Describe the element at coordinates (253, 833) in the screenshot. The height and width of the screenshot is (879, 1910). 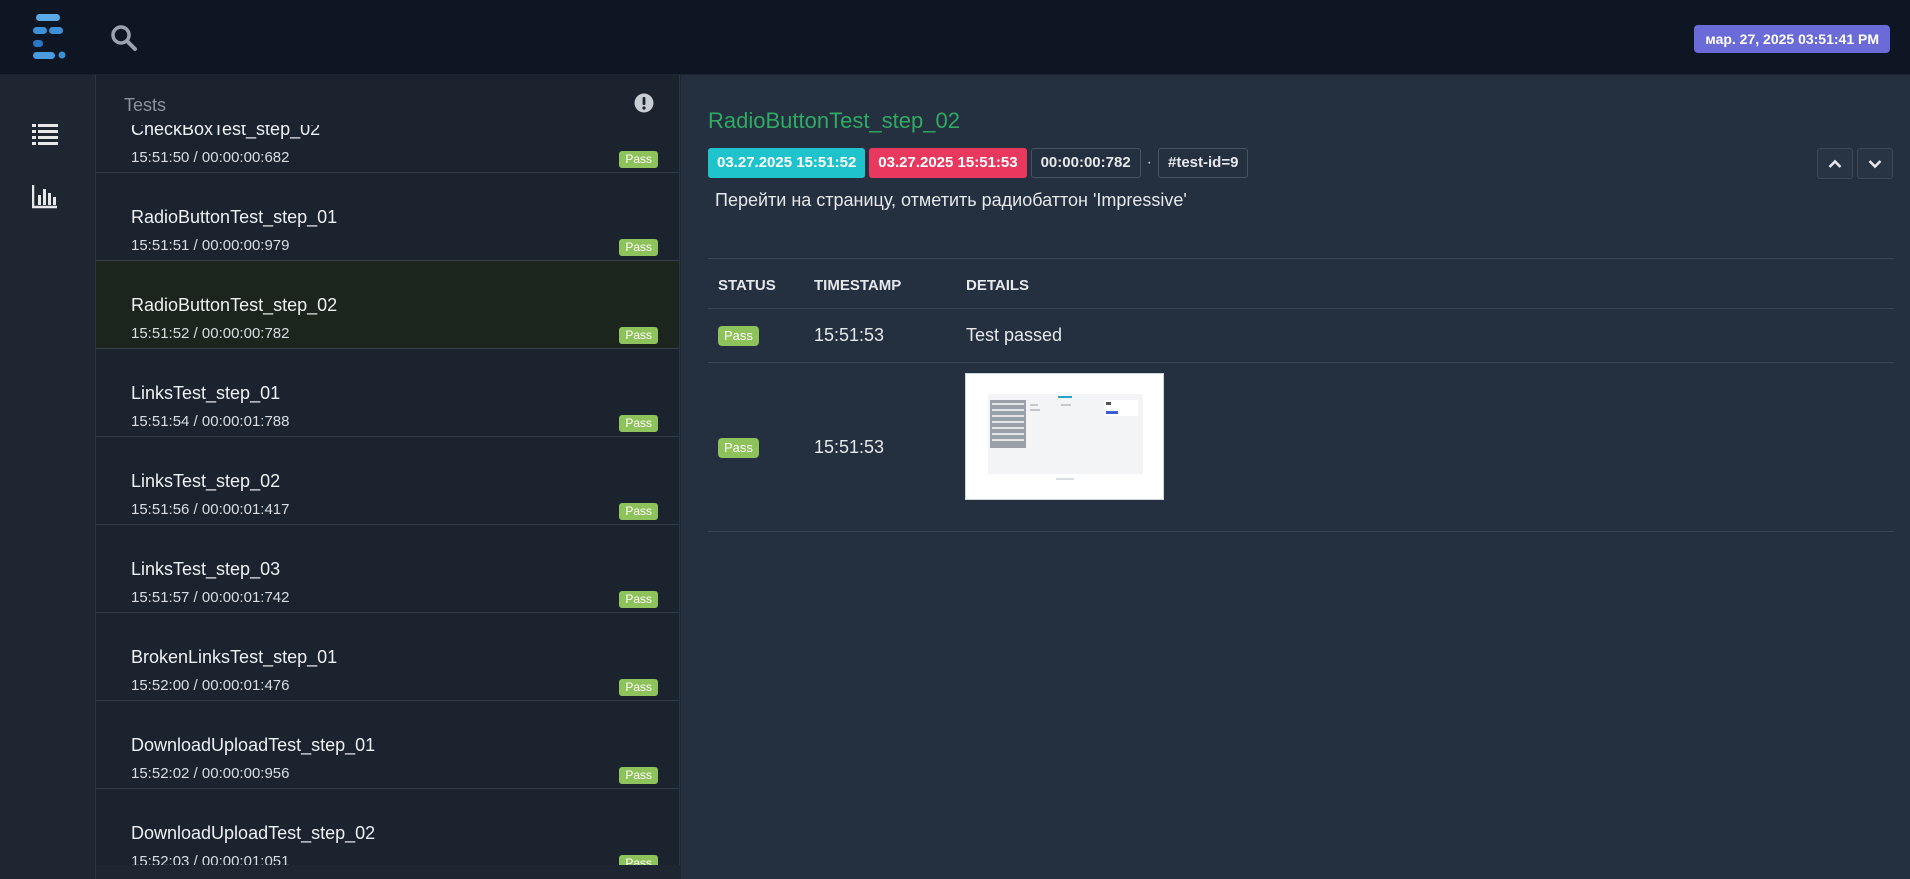
I see `test-name: DownloadUploadTest_step_02` at that location.